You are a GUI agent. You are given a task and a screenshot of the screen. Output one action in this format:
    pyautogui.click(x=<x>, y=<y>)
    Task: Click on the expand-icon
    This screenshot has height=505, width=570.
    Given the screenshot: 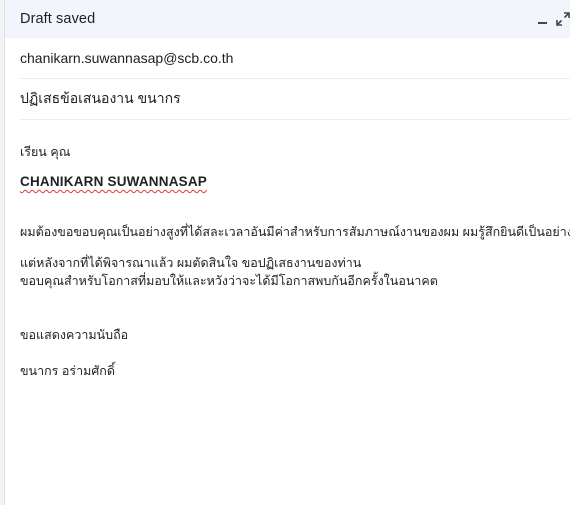 What is the action you would take?
    pyautogui.click(x=563, y=19)
    